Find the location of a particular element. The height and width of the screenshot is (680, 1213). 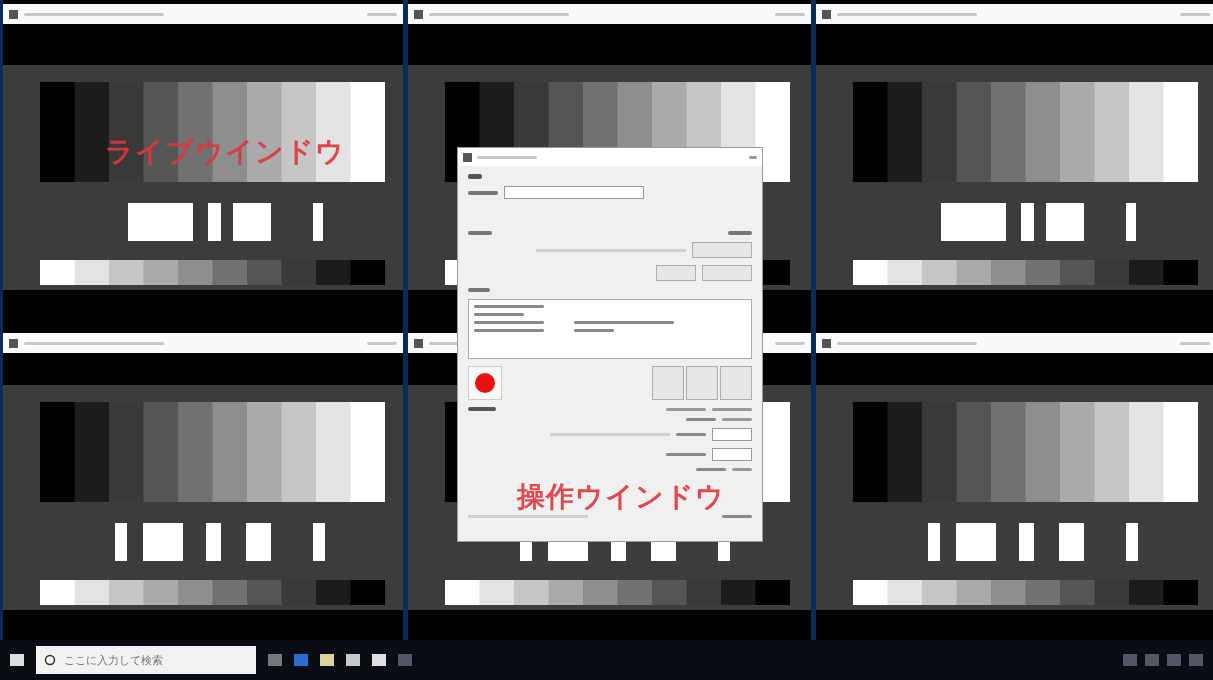

record-button is located at coordinates (485, 383).